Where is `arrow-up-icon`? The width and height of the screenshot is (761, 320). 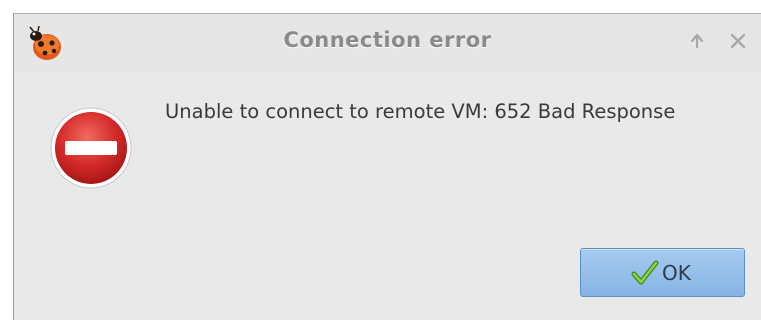 arrow-up-icon is located at coordinates (697, 41).